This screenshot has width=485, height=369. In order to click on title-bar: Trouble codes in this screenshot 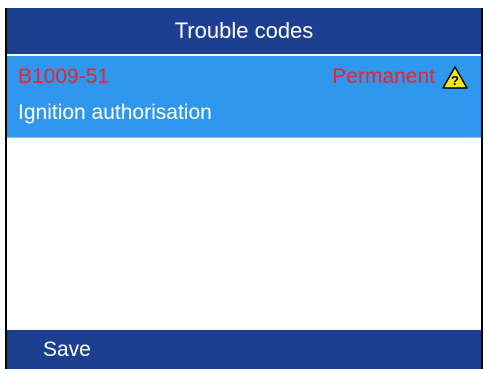, I will do `click(244, 31)`.